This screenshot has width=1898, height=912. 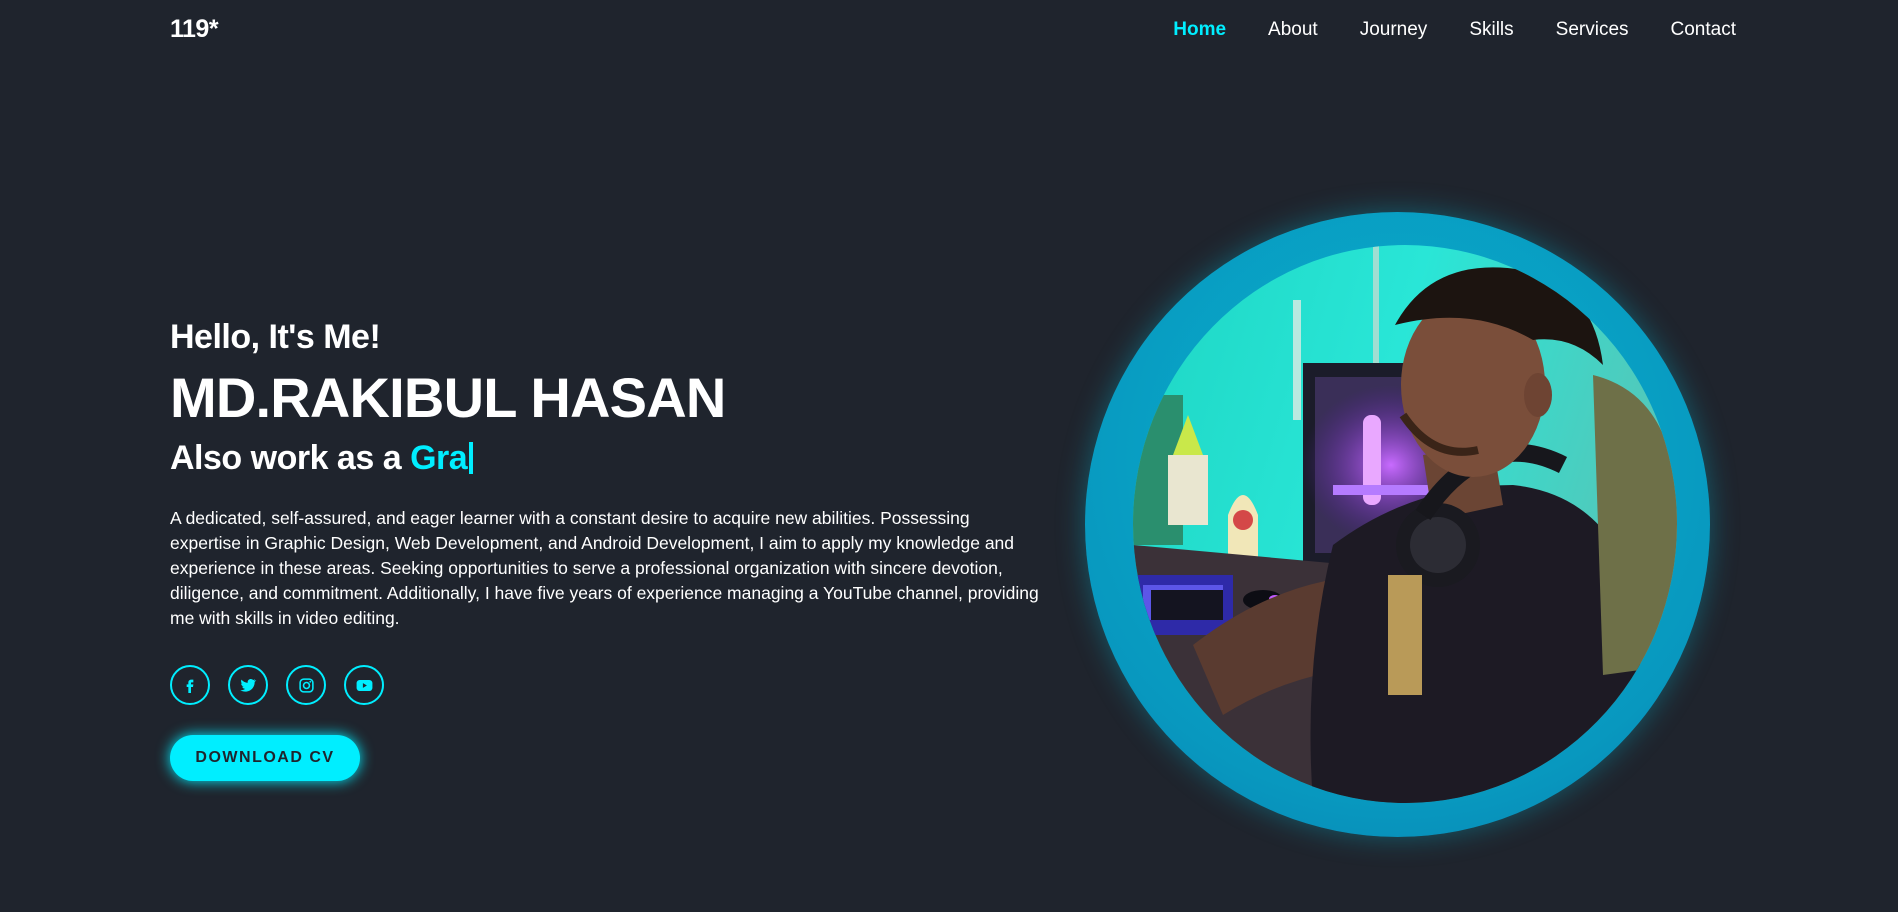 I want to click on twitter-link, so click(x=248, y=685).